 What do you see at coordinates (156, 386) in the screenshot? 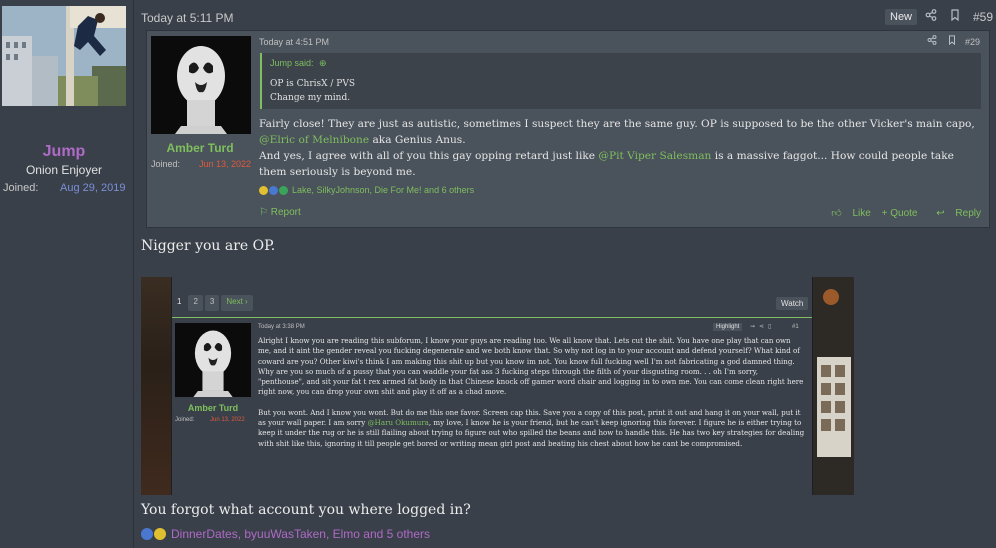
I see `screenshot-background-left` at bounding box center [156, 386].